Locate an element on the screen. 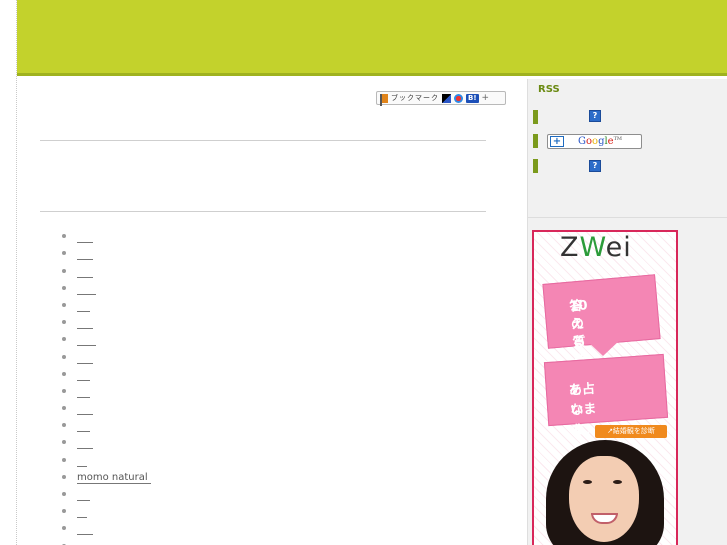  livedoor-clip-icon is located at coordinates (458, 98).